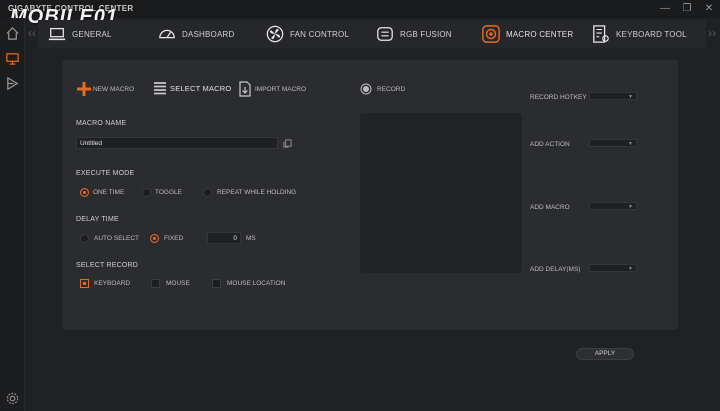 The image size is (720, 411). I want to click on delay-fixed: FIXED, so click(166, 238).